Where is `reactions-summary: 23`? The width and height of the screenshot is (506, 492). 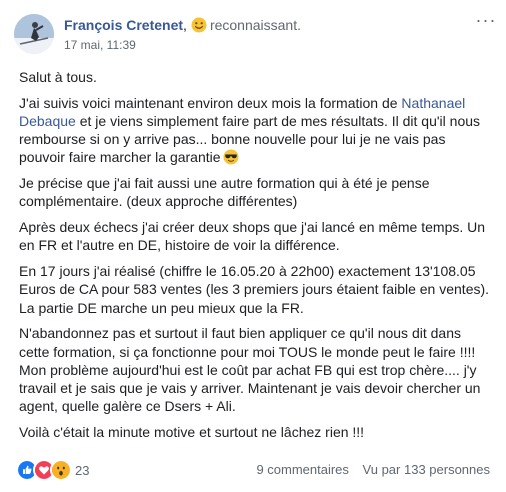
reactions-summary: 23 is located at coordinates (53, 470).